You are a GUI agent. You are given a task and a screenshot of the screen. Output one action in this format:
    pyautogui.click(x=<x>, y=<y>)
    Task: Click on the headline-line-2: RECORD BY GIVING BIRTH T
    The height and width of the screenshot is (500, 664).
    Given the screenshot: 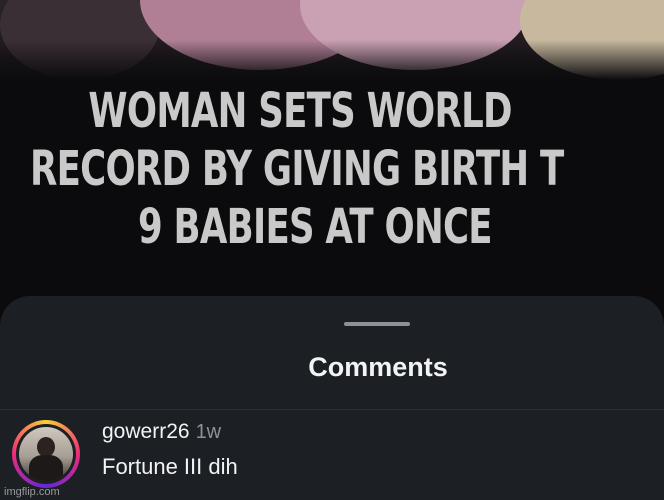 What is the action you would take?
    pyautogui.click(x=297, y=169)
    